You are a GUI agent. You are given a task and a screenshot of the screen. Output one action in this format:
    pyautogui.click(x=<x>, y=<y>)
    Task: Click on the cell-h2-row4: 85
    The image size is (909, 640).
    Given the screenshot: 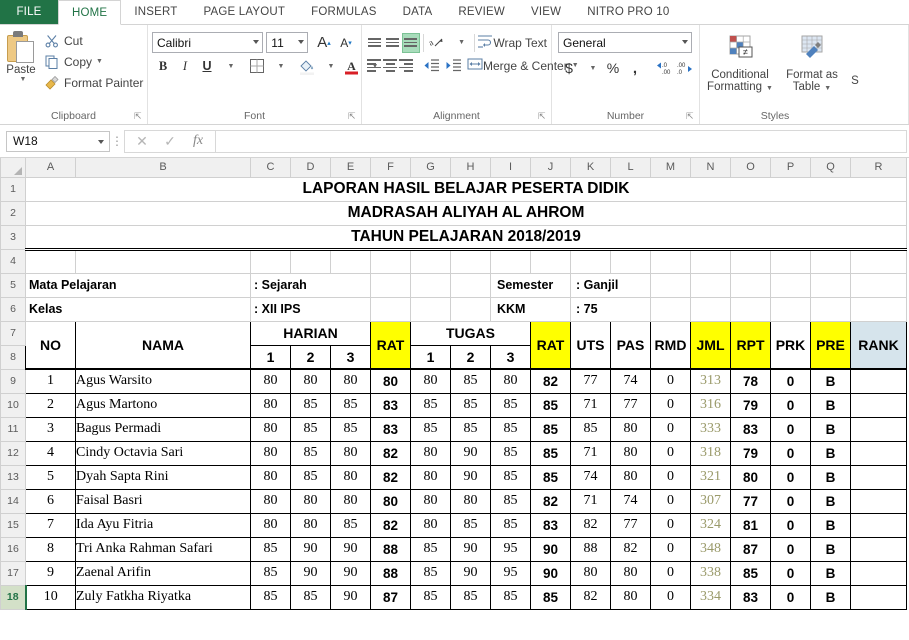 What is the action you would take?
    pyautogui.click(x=310, y=453)
    